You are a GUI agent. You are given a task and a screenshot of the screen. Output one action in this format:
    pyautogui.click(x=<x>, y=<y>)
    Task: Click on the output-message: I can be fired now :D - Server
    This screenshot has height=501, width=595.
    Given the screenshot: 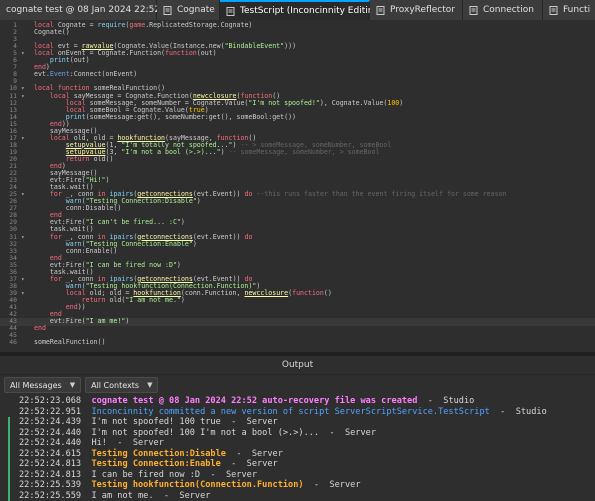 What is the action you would take?
    pyautogui.click(x=174, y=475)
    